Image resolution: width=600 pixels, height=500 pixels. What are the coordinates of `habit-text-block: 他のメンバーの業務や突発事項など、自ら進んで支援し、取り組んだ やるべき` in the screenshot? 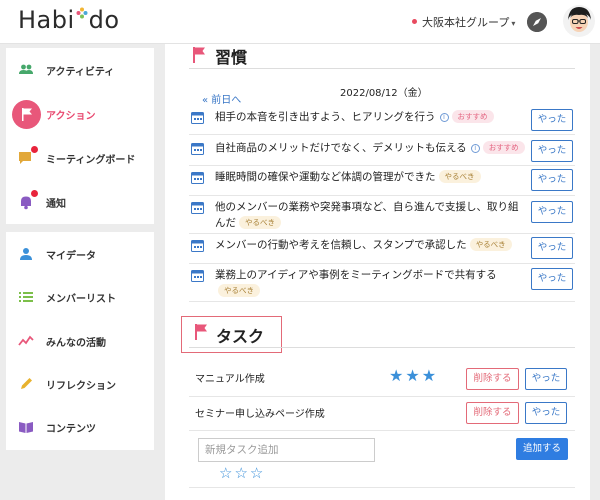 It's located at (370, 215).